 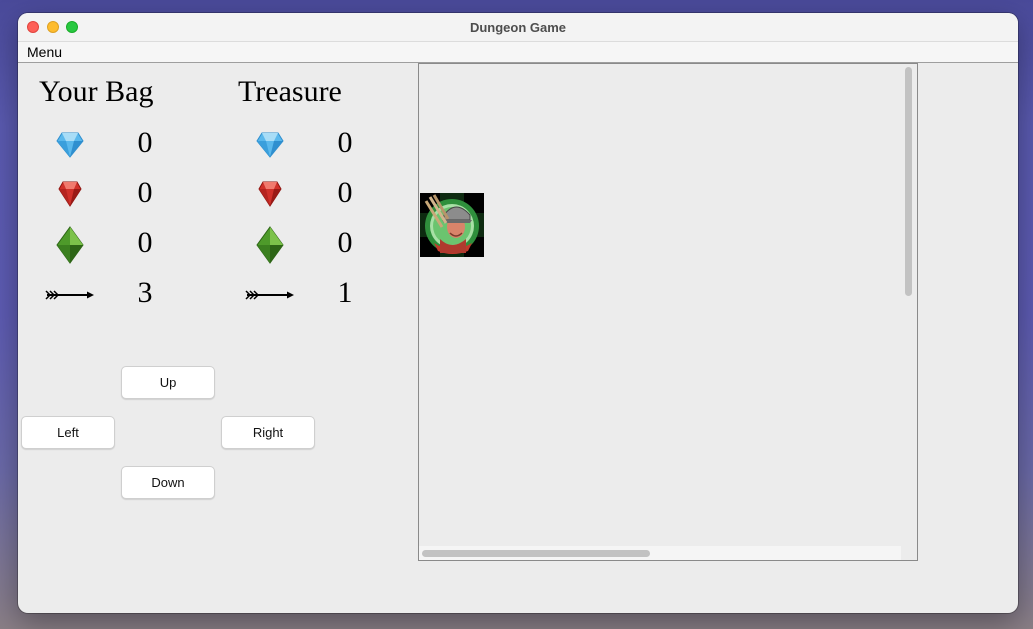 What do you see at coordinates (145, 242) in the screenshot?
I see `bag-emerald-count: 0` at bounding box center [145, 242].